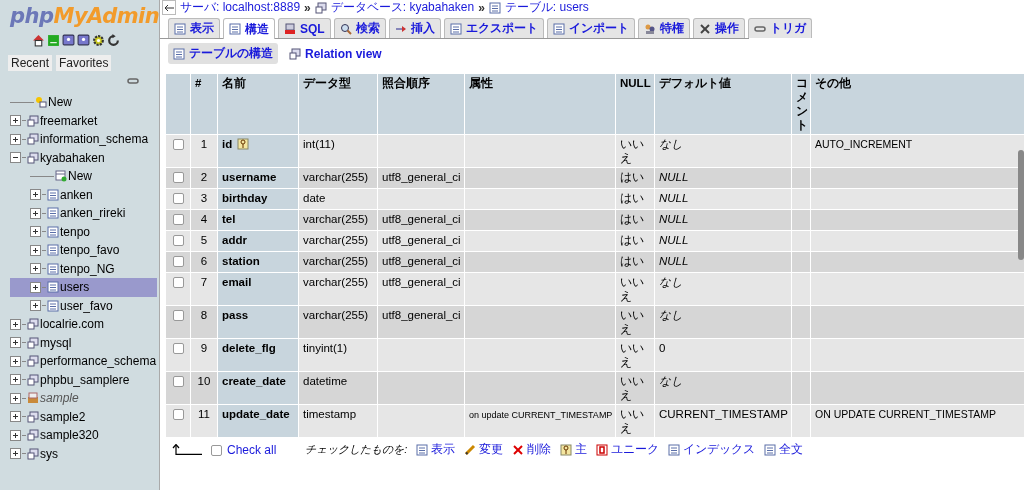 Image resolution: width=1024 pixels, height=490 pixels. I want to click on column-header: NULL, so click(635, 104).